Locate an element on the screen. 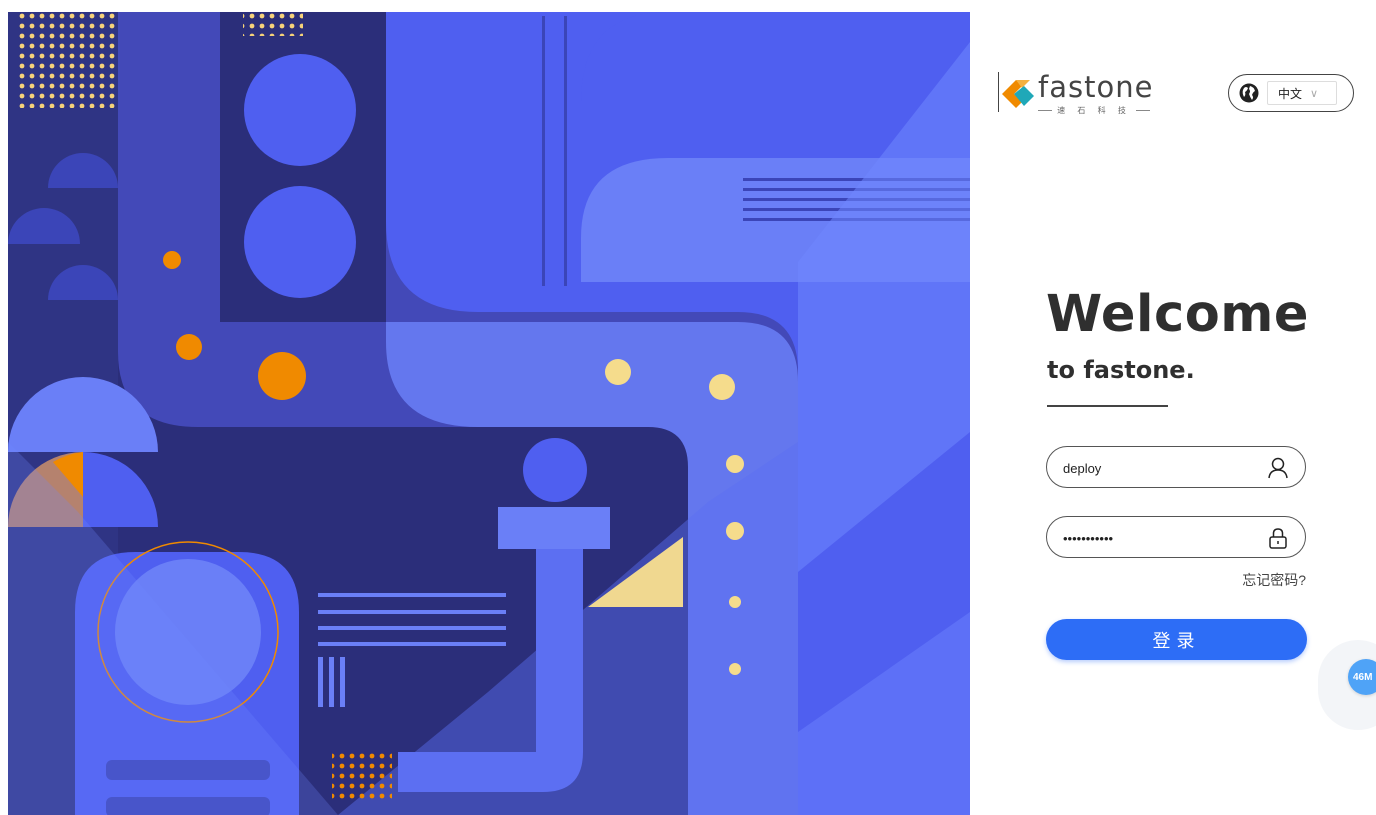  logo-name: fastone is located at coordinates (1096, 87).